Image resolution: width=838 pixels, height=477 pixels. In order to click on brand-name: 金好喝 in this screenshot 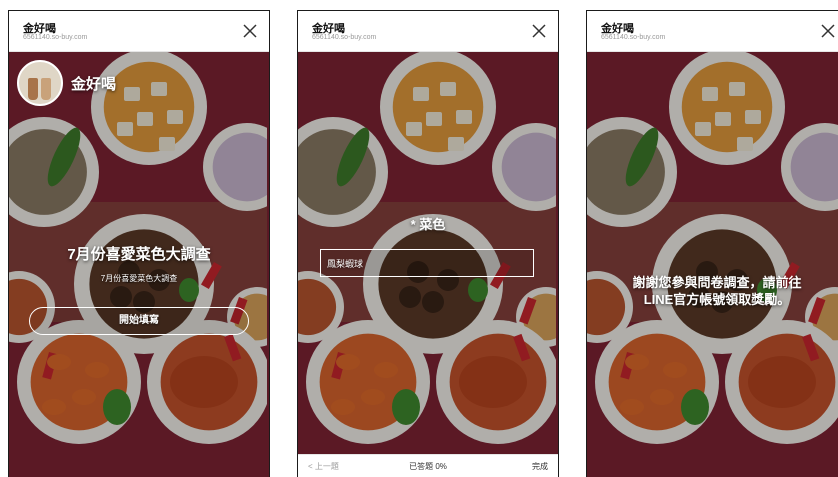, I will do `click(94, 84)`.